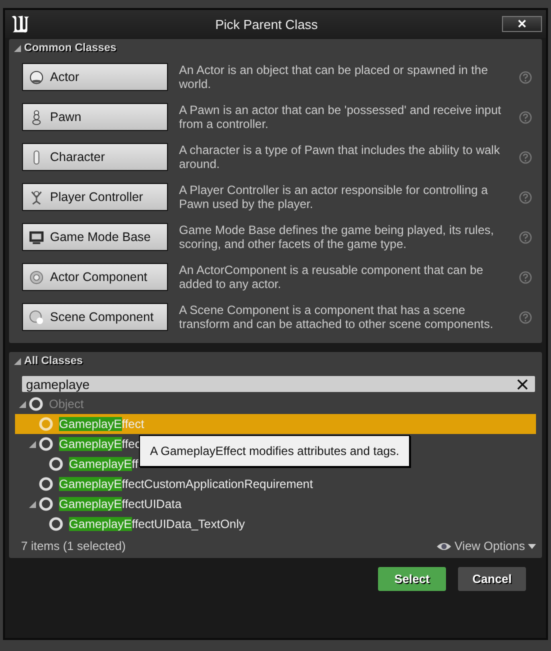 The height and width of the screenshot is (651, 551). What do you see at coordinates (337, 237) in the screenshot?
I see `class-description: Game Mode Base defines the game being played, its rules, scoring, and other facets of the game type.` at bounding box center [337, 237].